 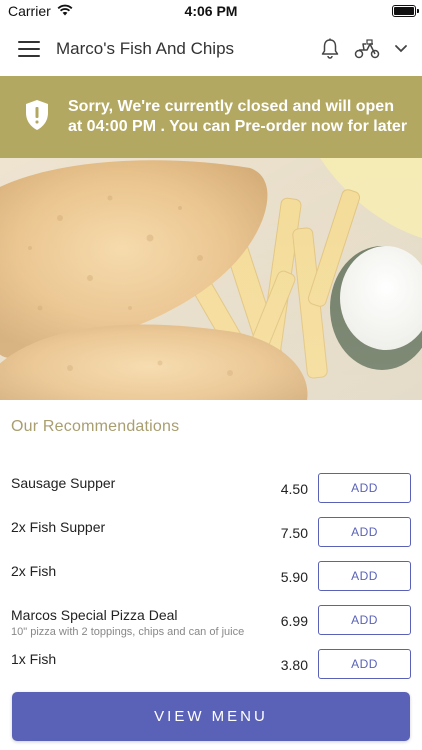 I want to click on nav-actions, so click(x=364, y=49).